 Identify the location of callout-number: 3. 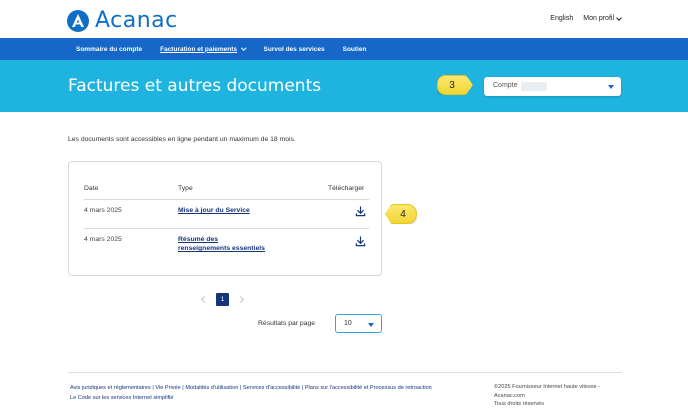
(452, 85).